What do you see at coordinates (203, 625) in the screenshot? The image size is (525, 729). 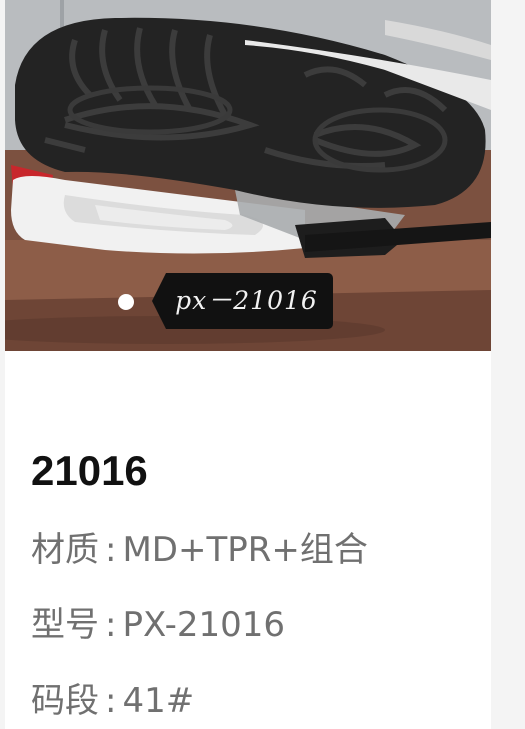 I see `attribute-value: PX-21016` at bounding box center [203, 625].